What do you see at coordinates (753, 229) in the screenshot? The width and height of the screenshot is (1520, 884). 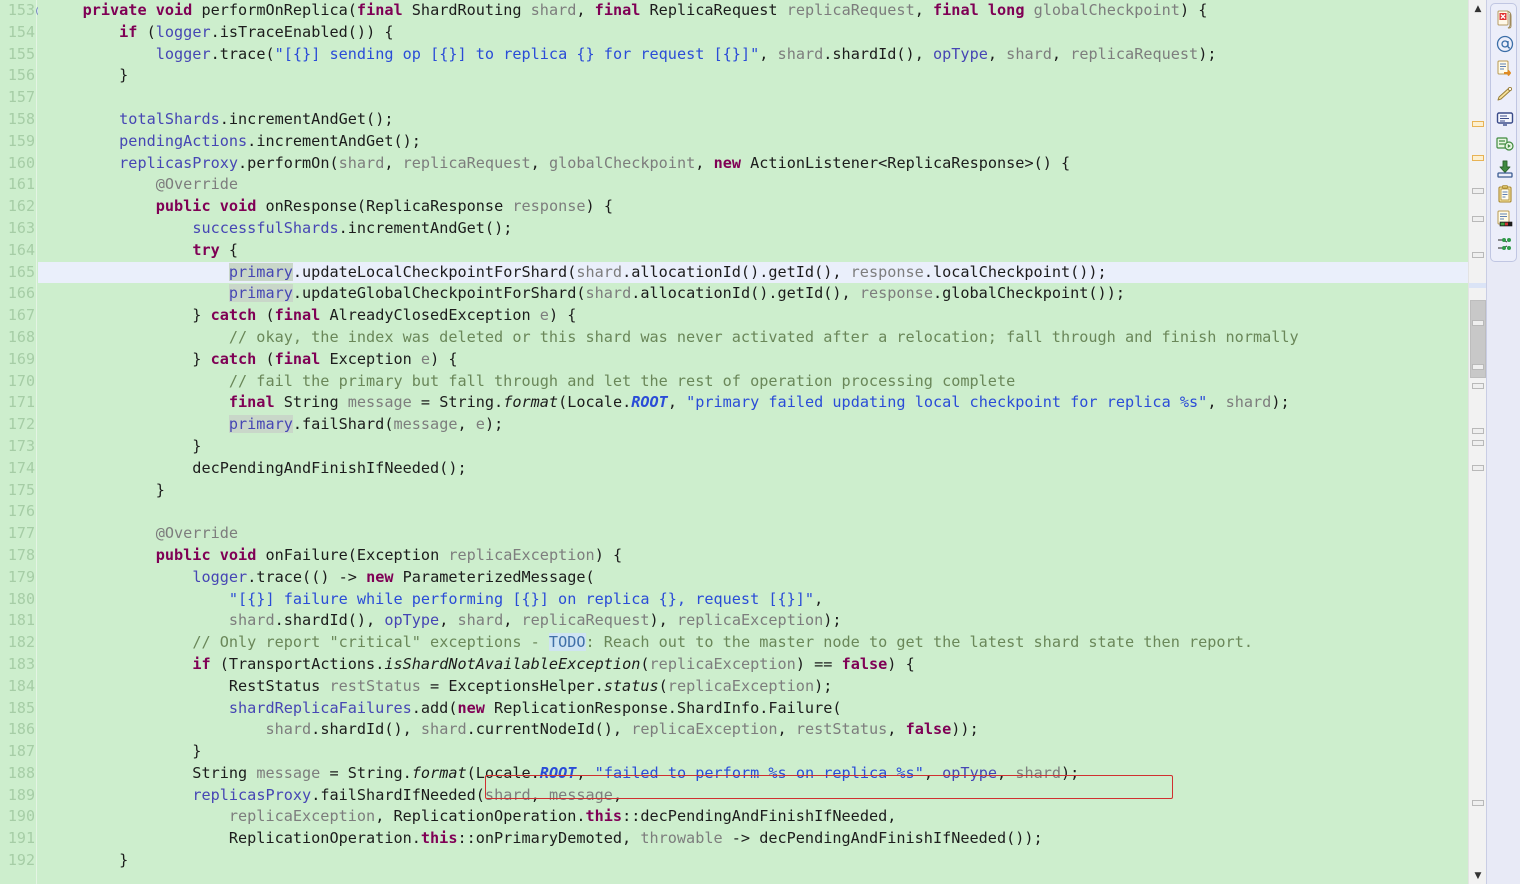 I see `code-line-163: successfulShards.incrementAndGet();` at bounding box center [753, 229].